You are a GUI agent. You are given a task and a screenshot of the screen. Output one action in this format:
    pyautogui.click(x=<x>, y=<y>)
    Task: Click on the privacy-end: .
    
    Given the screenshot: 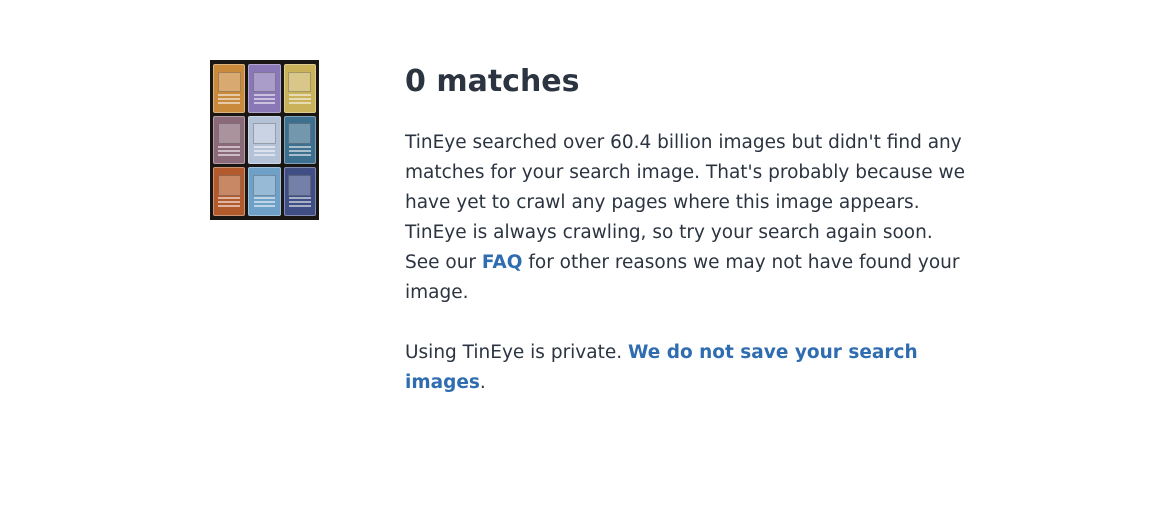 What is the action you would take?
    pyautogui.click(x=482, y=382)
    